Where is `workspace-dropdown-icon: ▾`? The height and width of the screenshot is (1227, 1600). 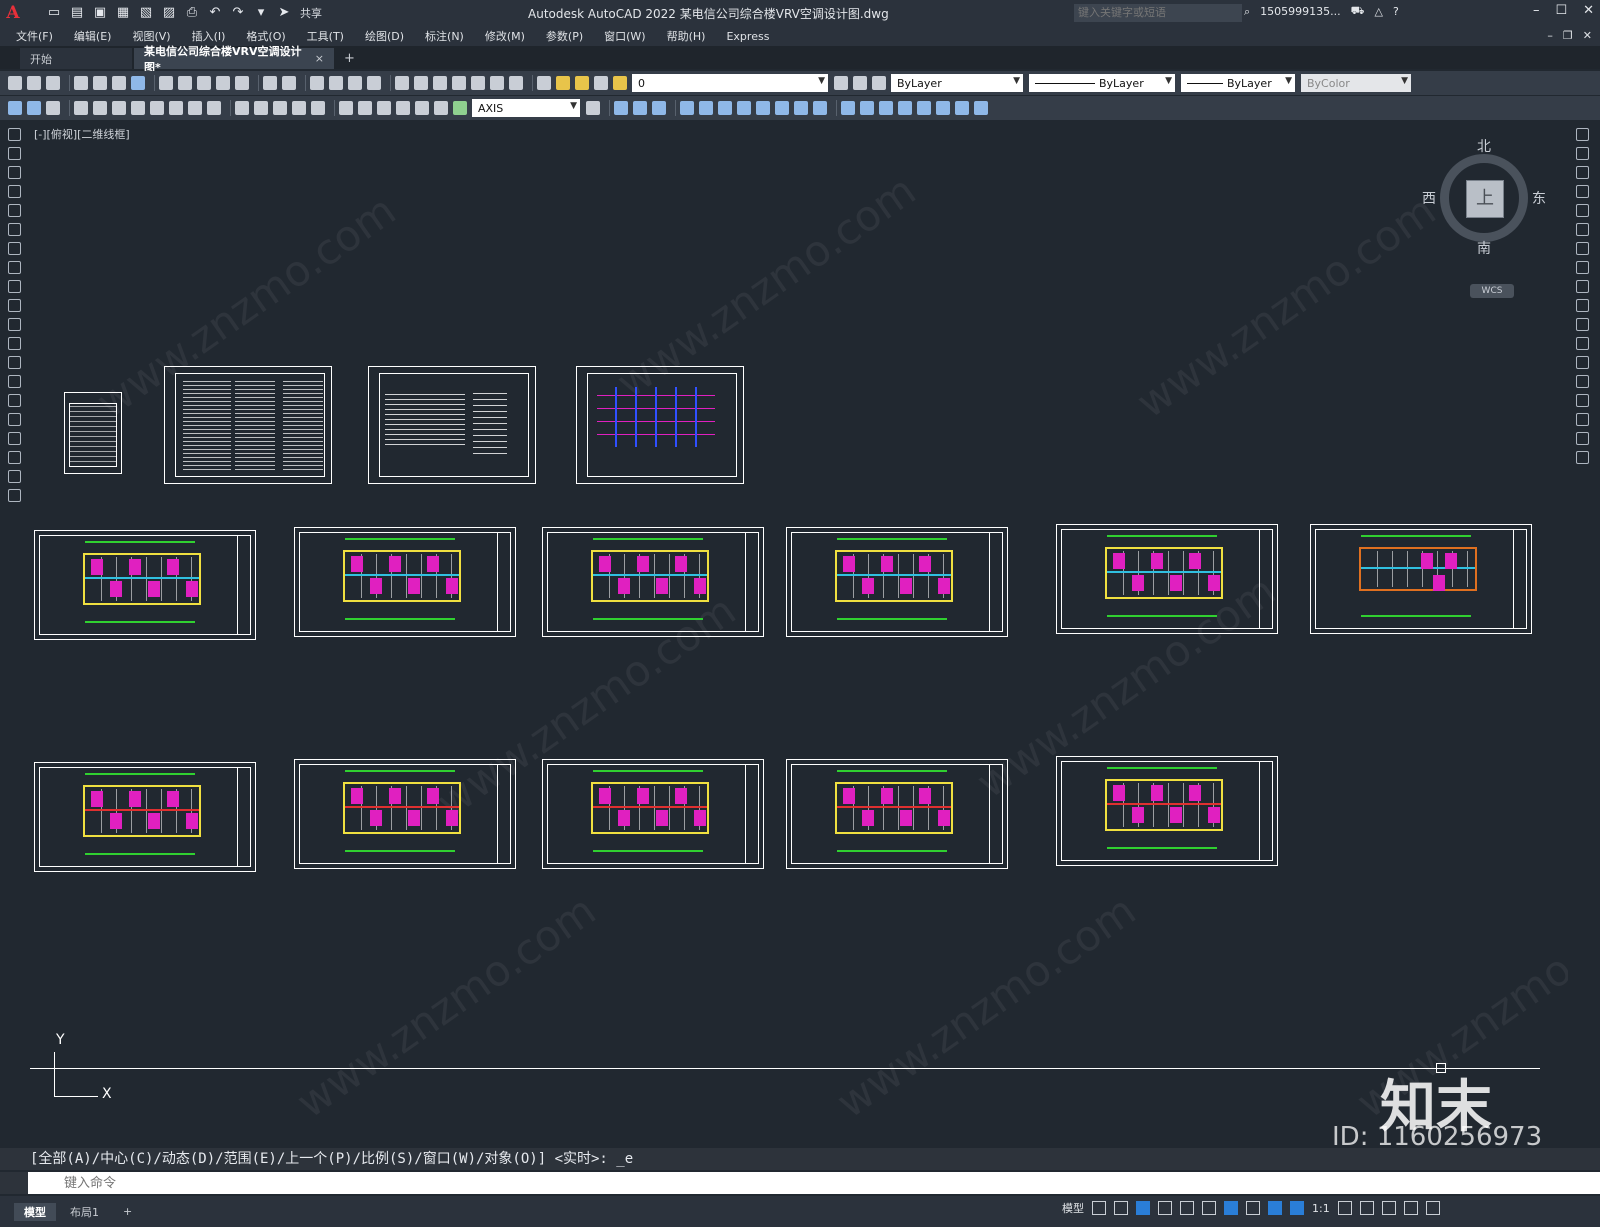
workspace-dropdown-icon: ▾ is located at coordinates (261, 13).